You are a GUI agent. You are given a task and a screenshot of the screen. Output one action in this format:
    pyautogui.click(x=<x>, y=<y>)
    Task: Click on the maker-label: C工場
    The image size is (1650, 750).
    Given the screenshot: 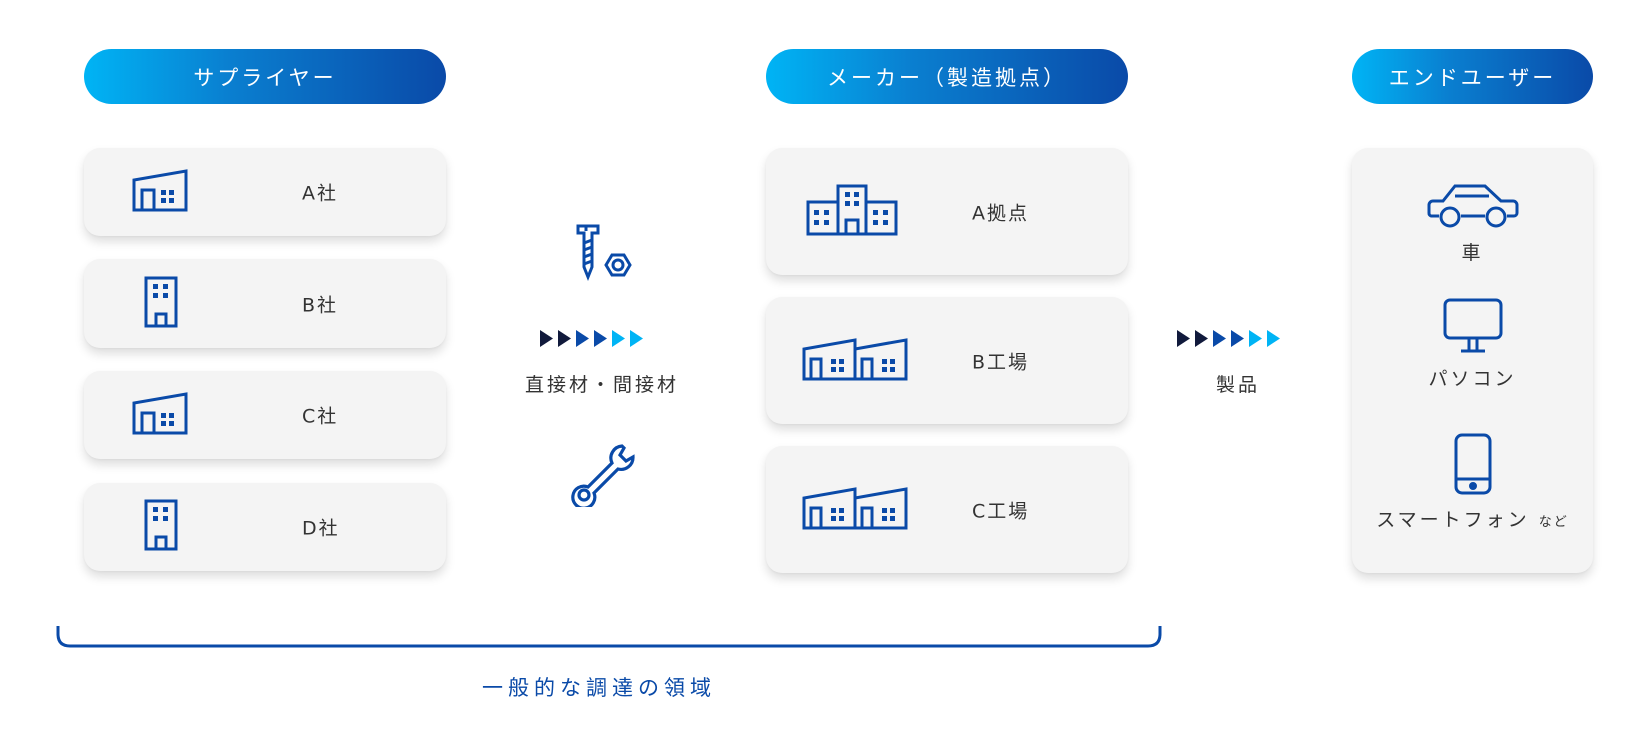 What is the action you would take?
    pyautogui.click(x=1001, y=511)
    